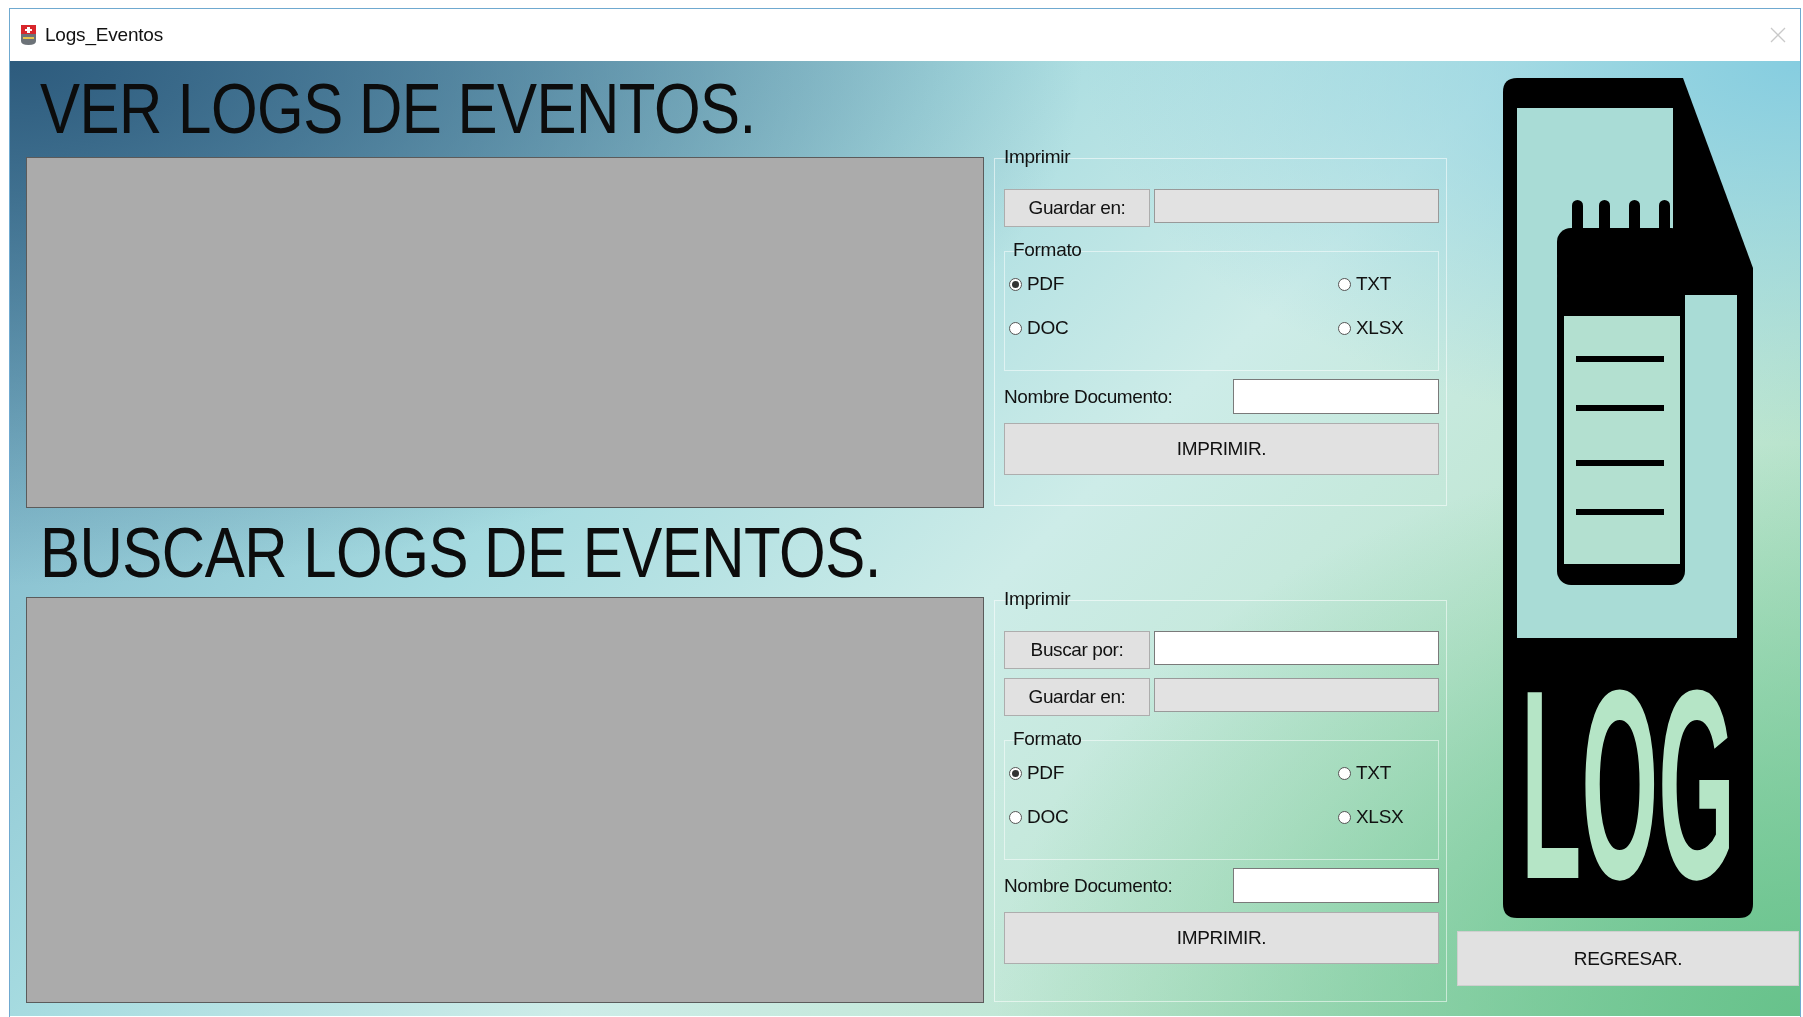  Describe the element at coordinates (1628, 775) in the screenshot. I see `logo-text: LOG` at that location.